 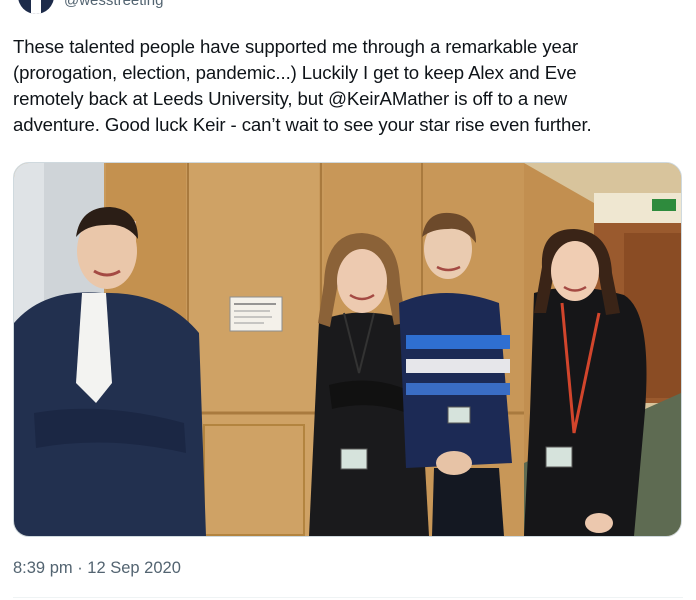 I want to click on tweet-timestamp: 8:39 pm · 12 Sep 2020, so click(x=97, y=568).